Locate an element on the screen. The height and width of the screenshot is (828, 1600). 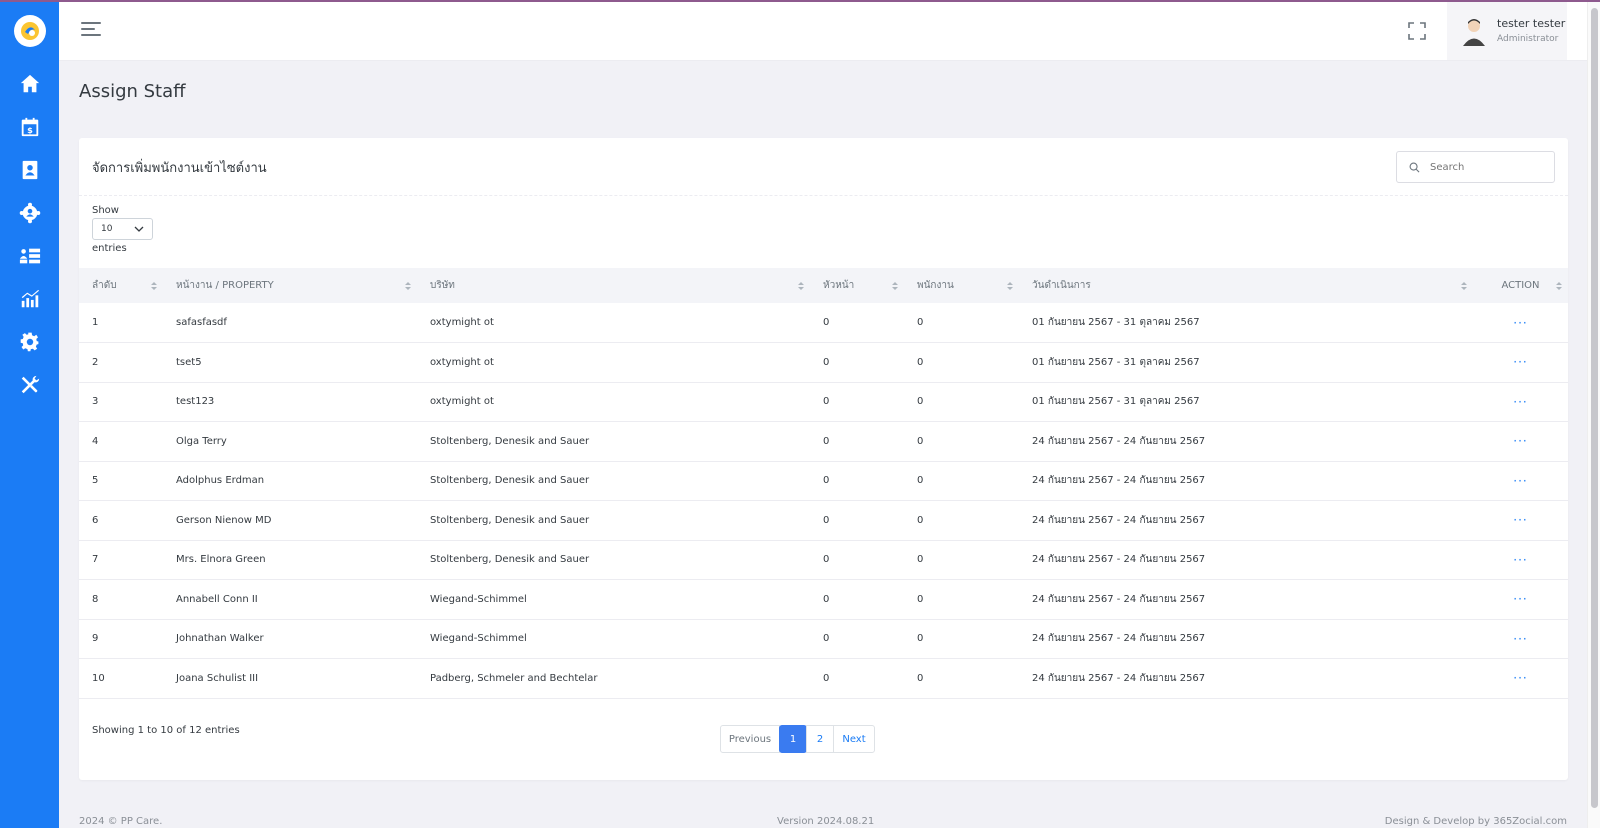
pagination-page-1: 1 is located at coordinates (793, 739).